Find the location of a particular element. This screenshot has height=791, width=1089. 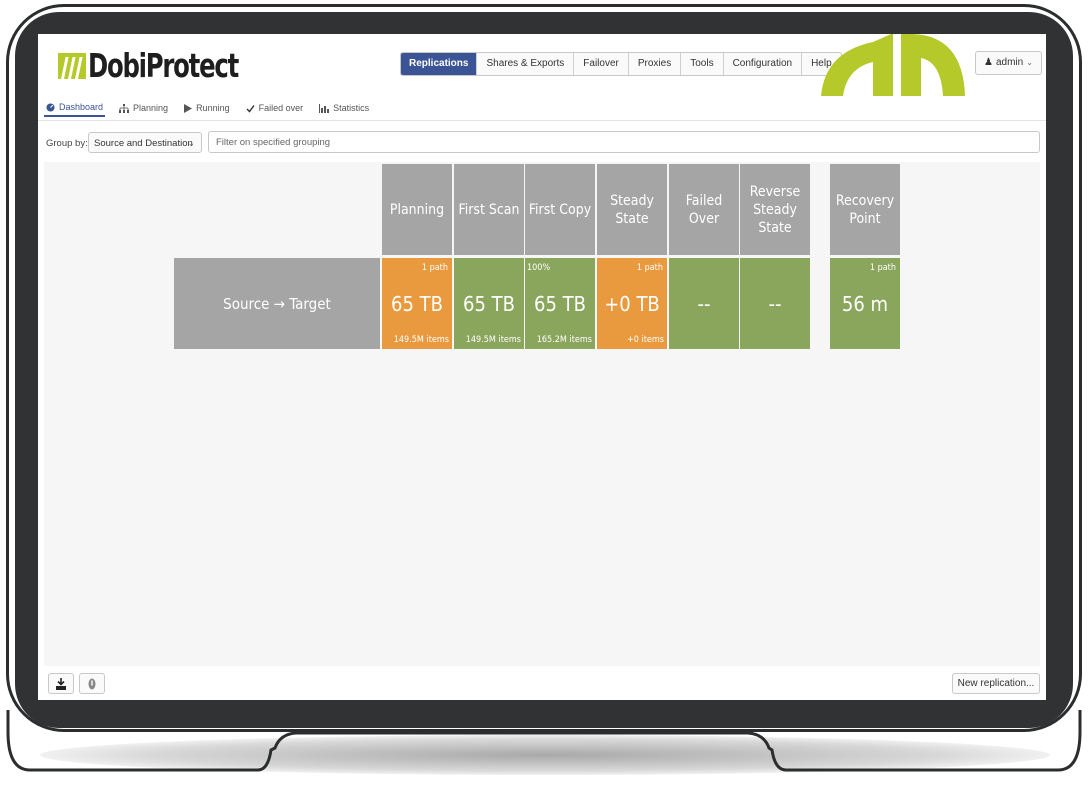

column-header-label: First Copy is located at coordinates (560, 209).